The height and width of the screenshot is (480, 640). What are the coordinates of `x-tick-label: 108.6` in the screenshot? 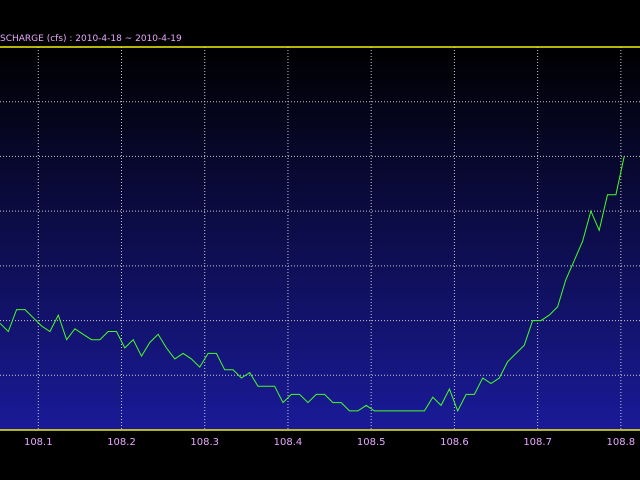 It's located at (454, 442).